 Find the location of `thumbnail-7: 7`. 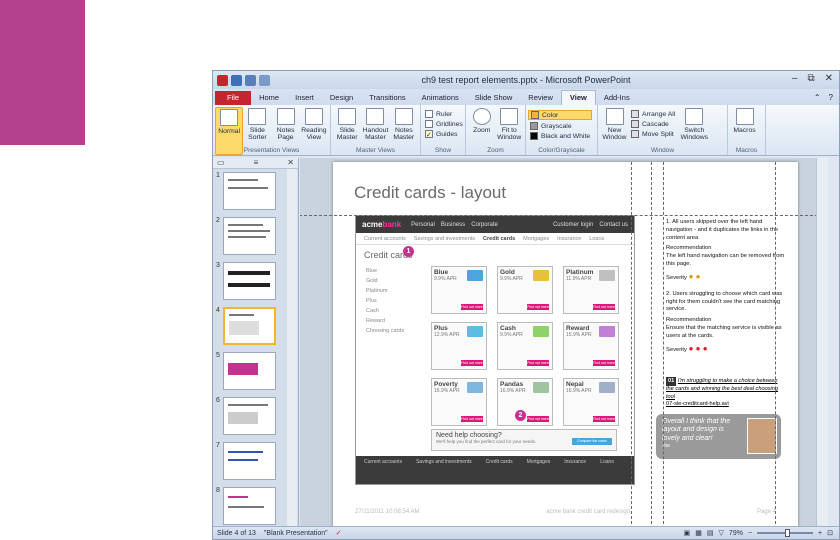

thumbnail-7: 7 is located at coordinates (246, 461).